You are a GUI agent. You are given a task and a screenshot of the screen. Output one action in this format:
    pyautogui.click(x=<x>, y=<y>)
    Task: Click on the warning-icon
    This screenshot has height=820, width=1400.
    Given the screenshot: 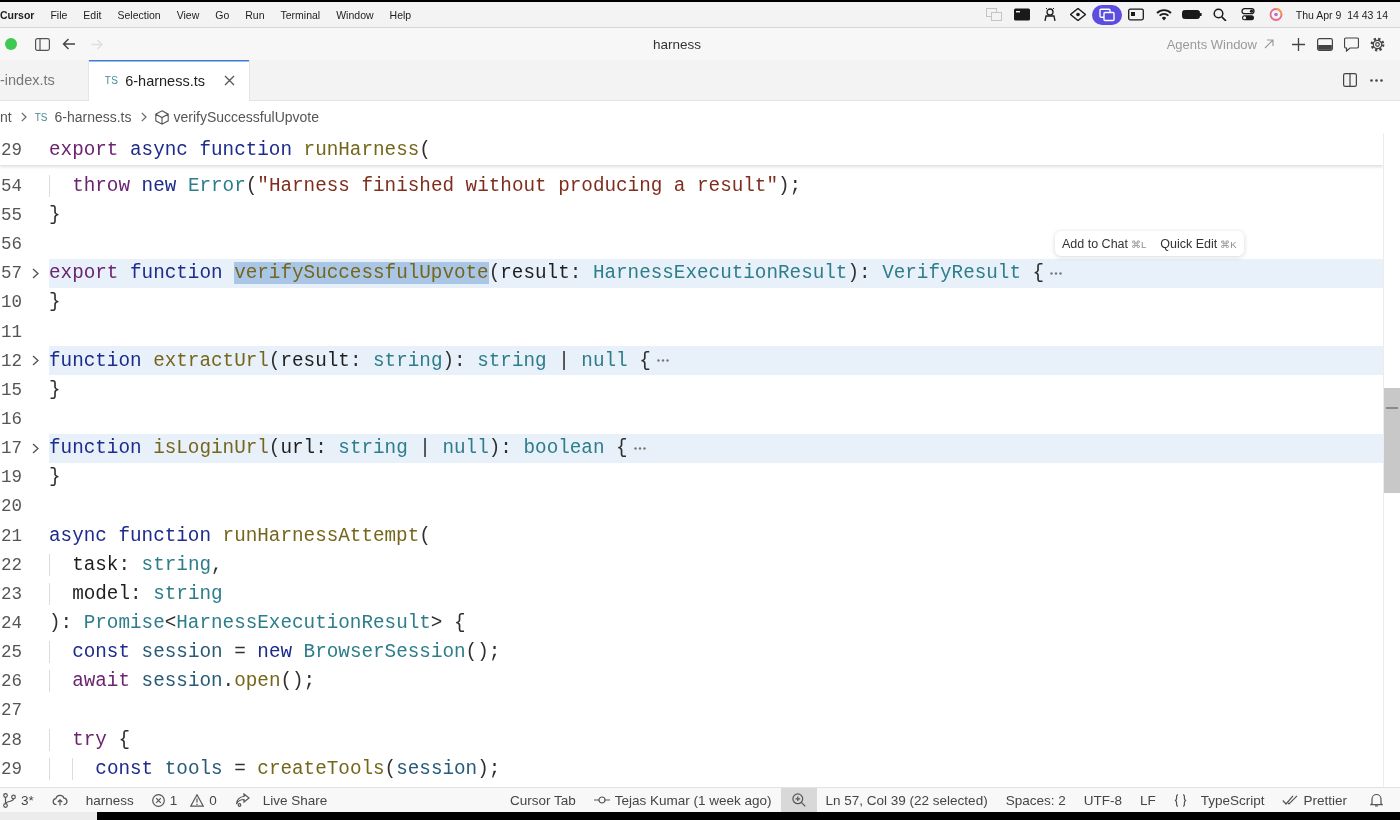 What is the action you would take?
    pyautogui.click(x=197, y=800)
    